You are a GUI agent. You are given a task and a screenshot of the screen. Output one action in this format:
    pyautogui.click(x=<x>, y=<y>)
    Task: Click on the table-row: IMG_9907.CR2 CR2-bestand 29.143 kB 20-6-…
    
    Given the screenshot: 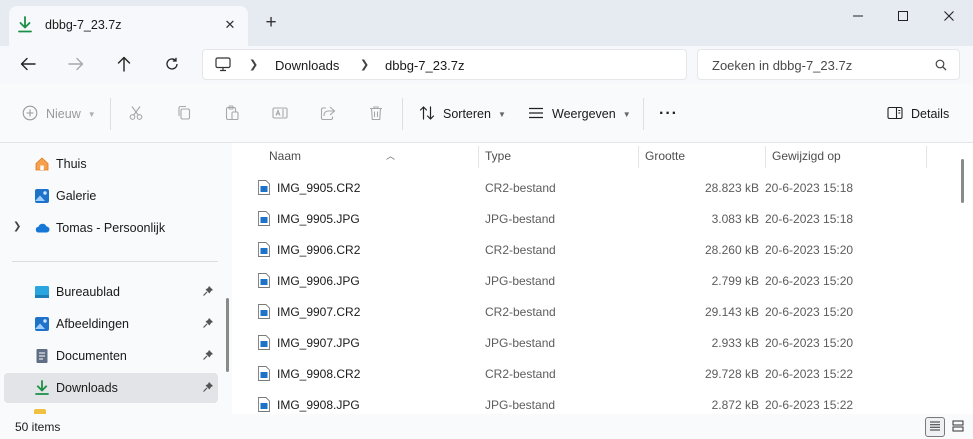 What is the action you would take?
    pyautogui.click(x=602, y=311)
    